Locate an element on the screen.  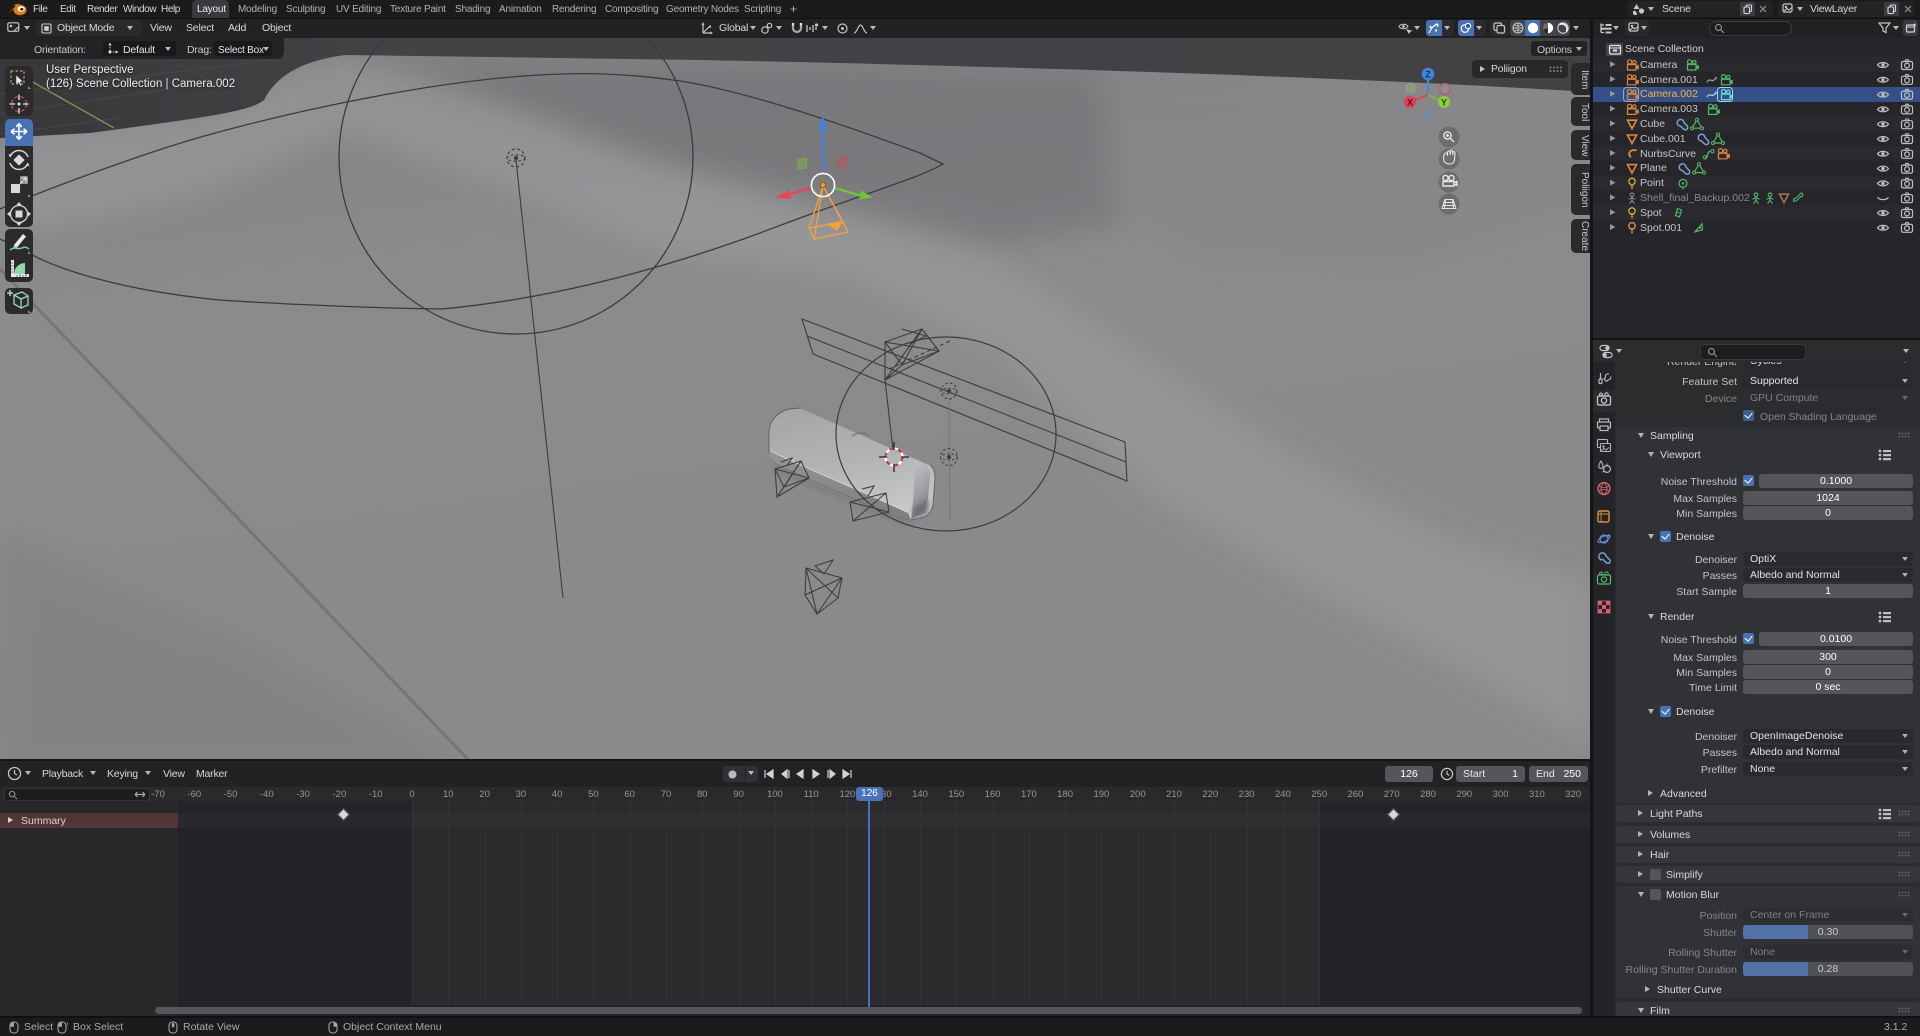
svg-text: Y is located at coordinates (1444, 103).